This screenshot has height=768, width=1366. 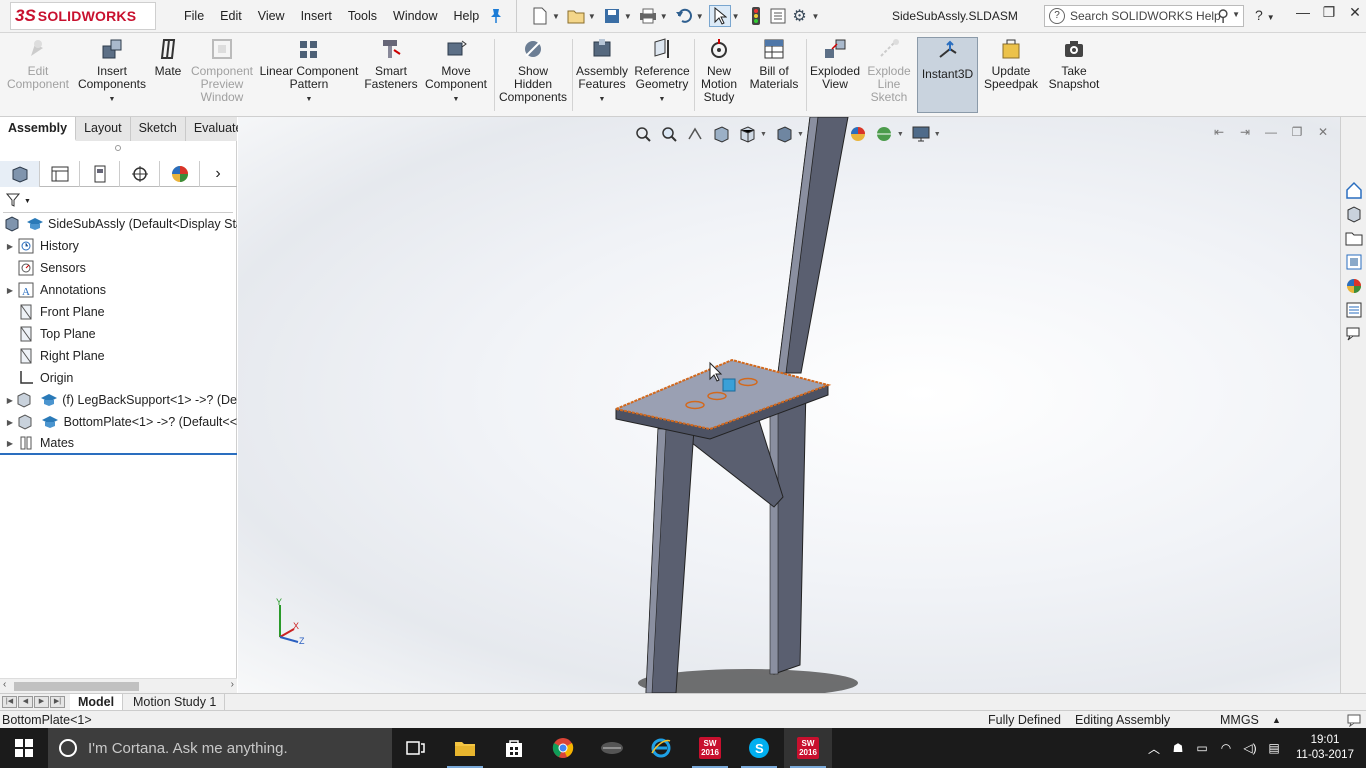 What do you see at coordinates (456, 75) in the screenshot?
I see `move-component-button: Move Component ▼` at bounding box center [456, 75].